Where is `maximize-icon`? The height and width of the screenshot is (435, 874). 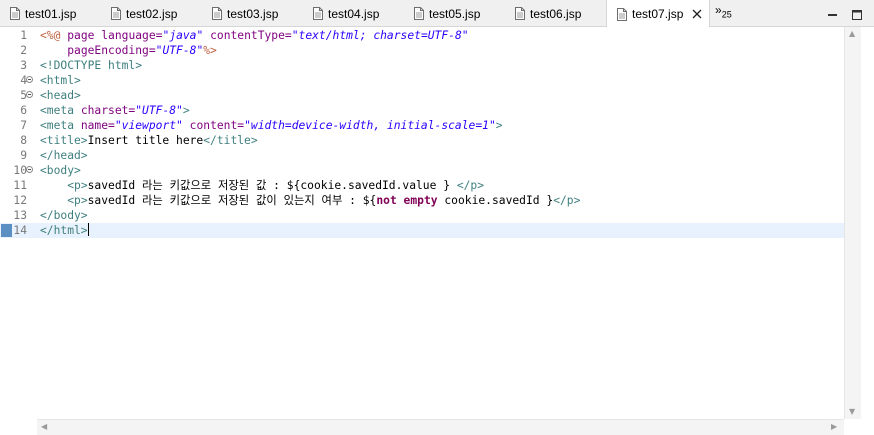 maximize-icon is located at coordinates (857, 12).